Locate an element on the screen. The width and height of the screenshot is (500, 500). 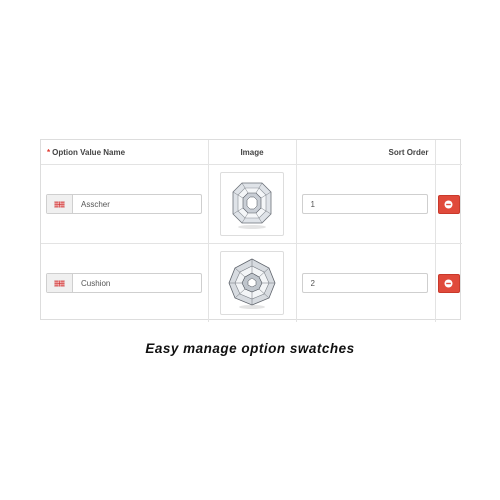
cushion-diamond-image is located at coordinates (252, 283).